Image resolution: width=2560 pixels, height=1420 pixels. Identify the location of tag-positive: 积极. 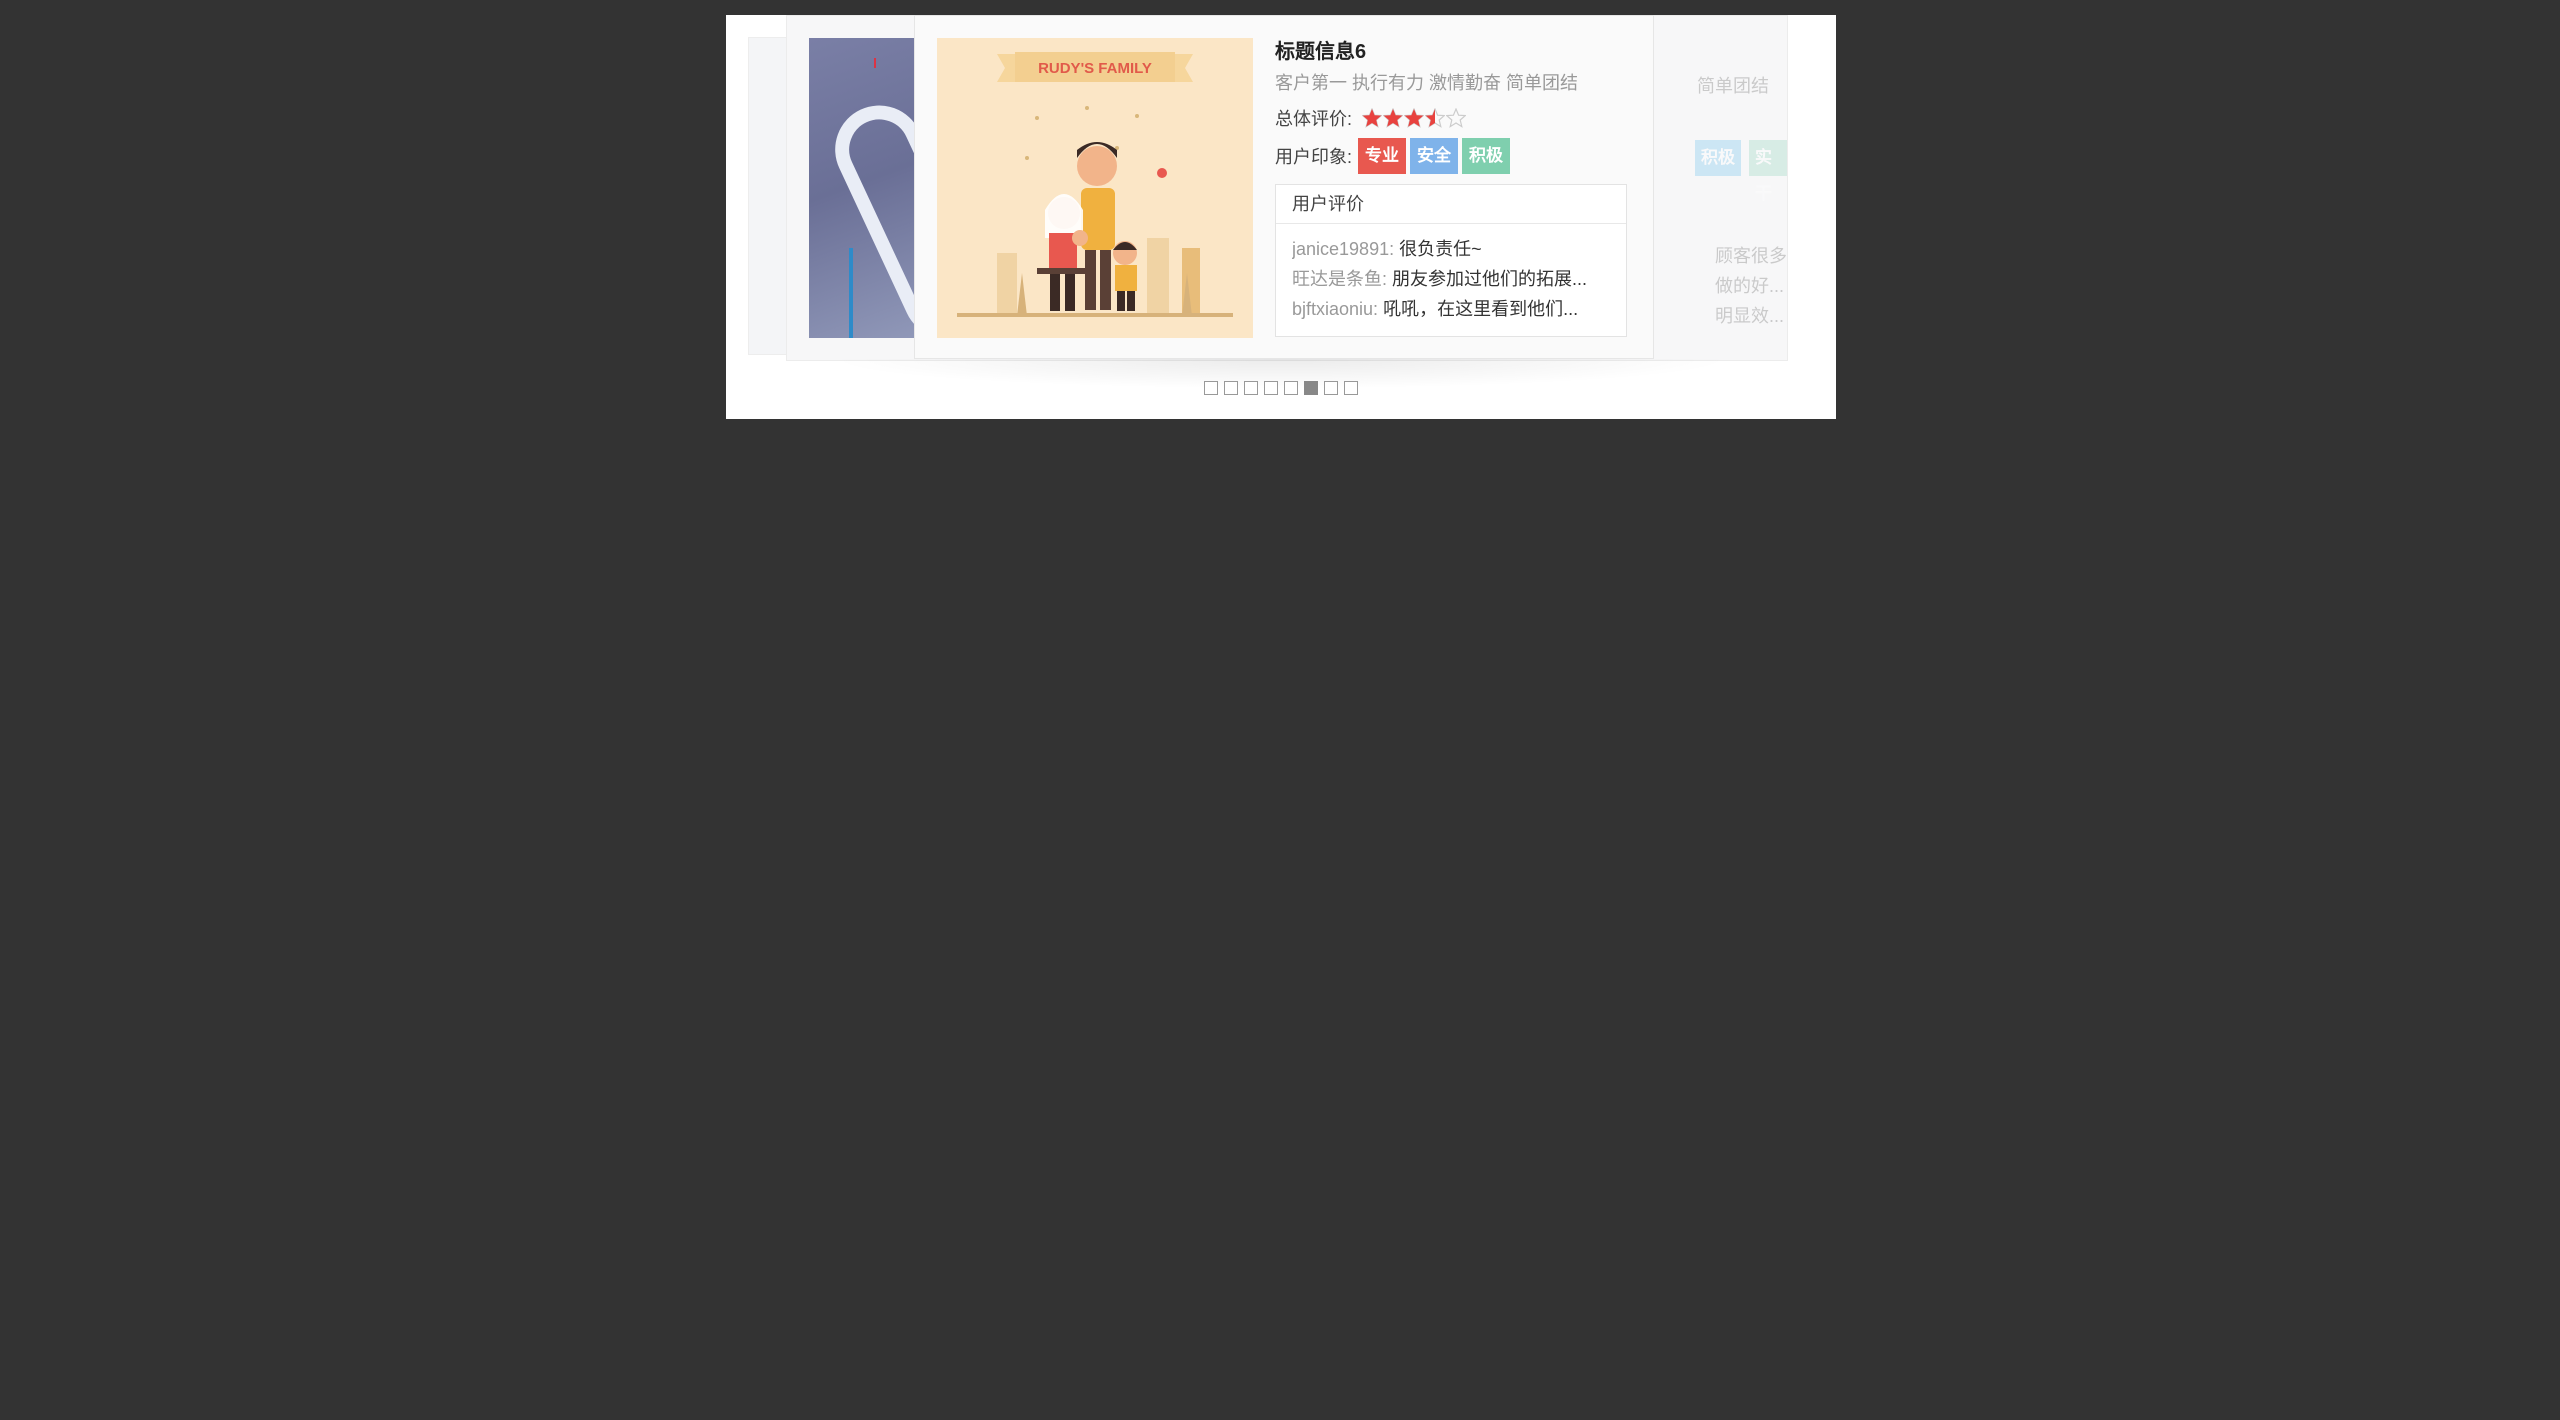
(1486, 156).